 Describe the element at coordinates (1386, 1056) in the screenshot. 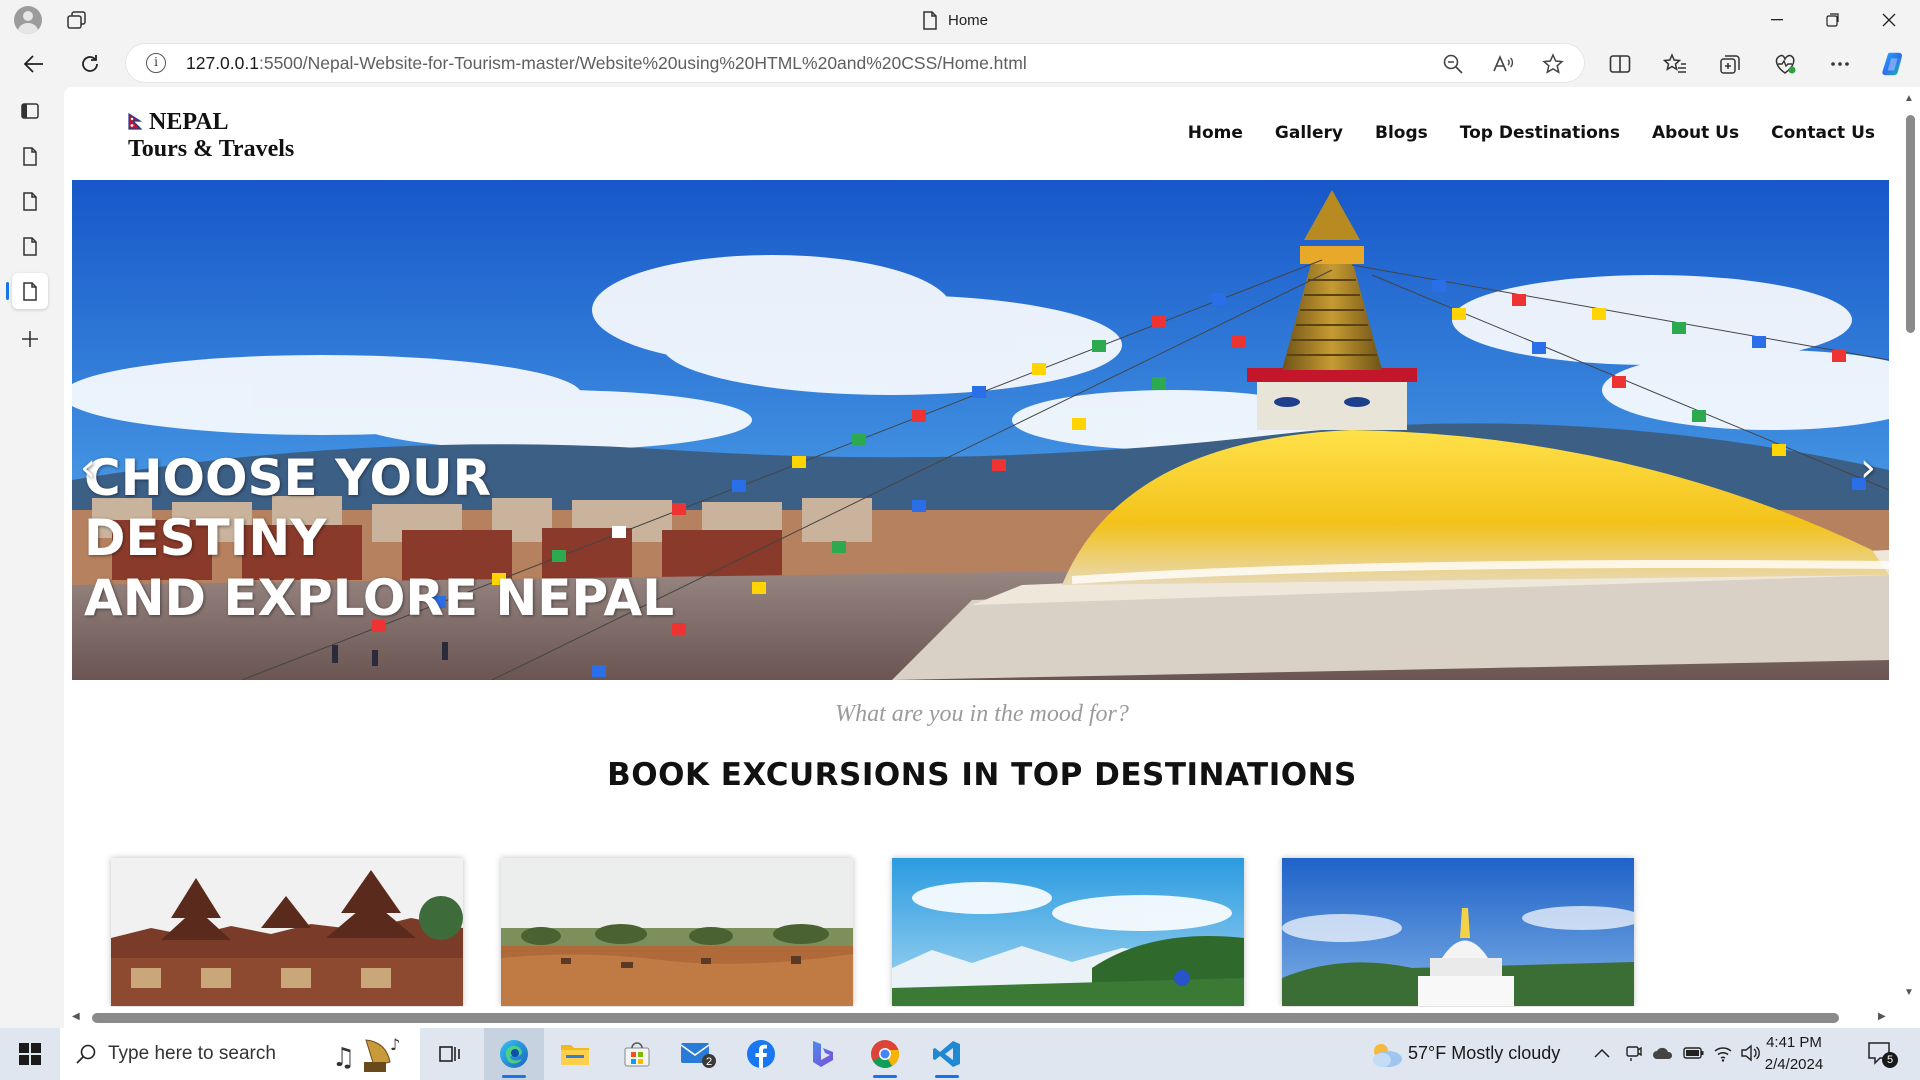

I see `weather-widget` at that location.